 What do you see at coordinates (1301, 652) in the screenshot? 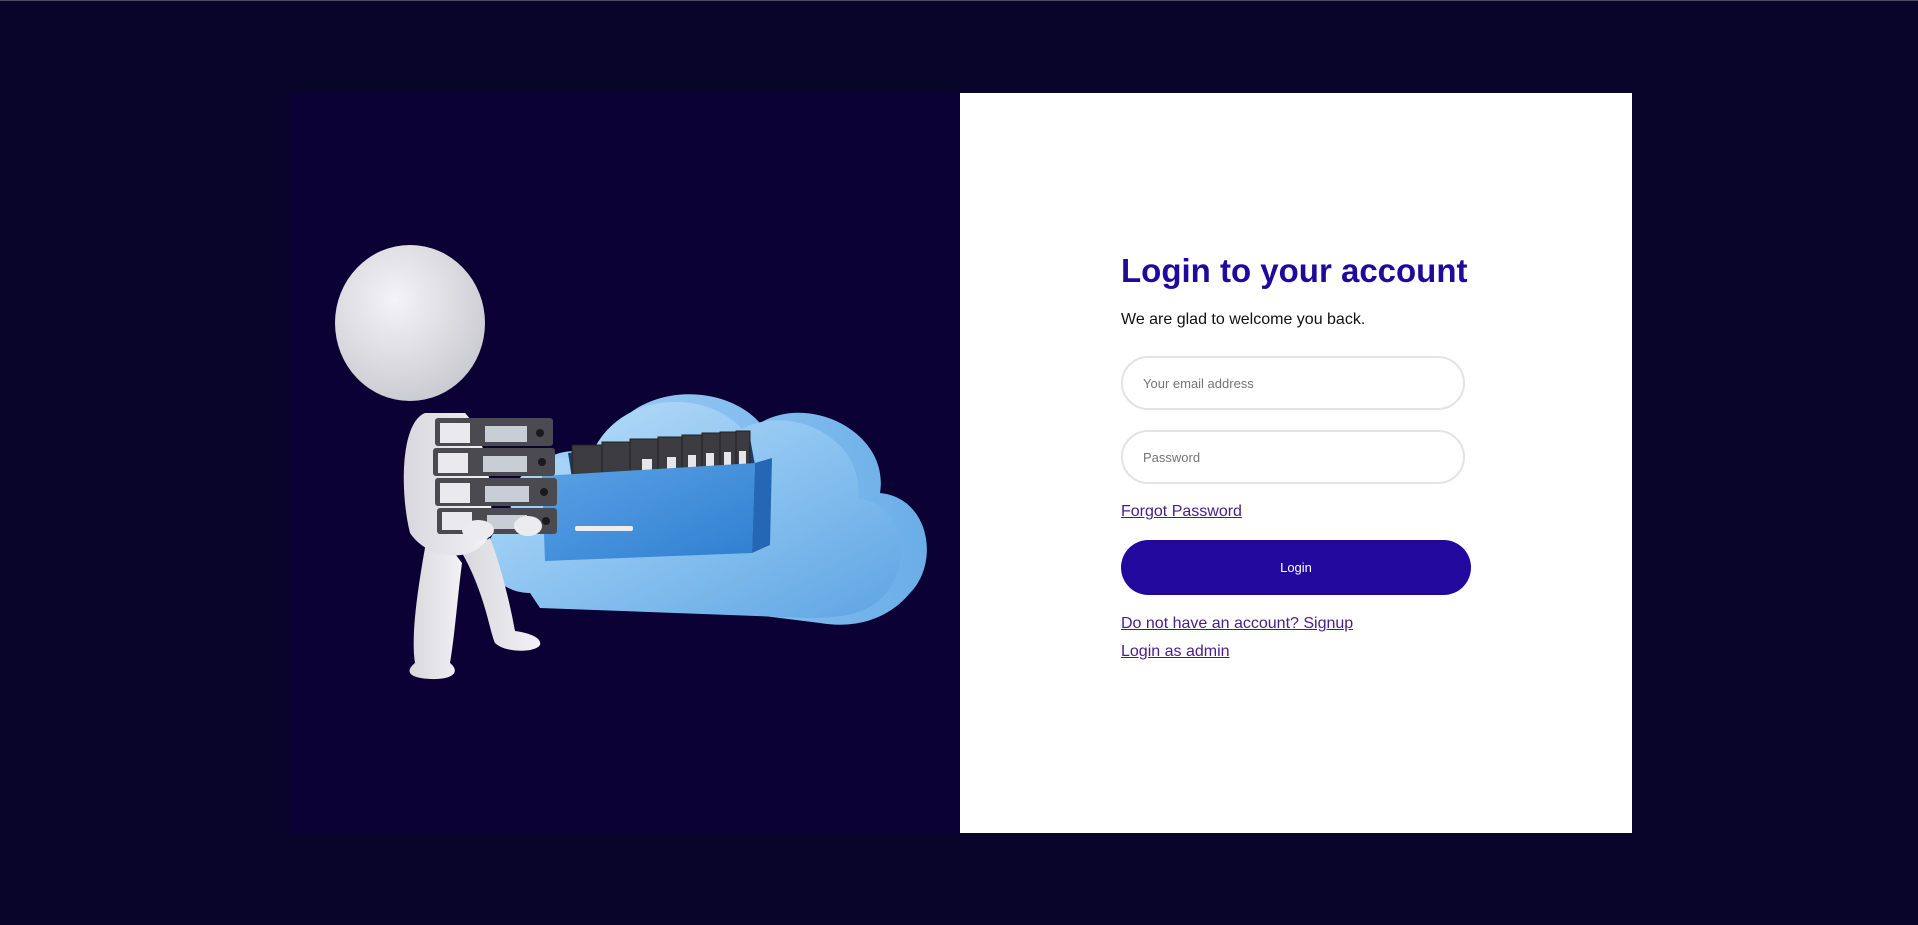
I see `admin-login-link: Login as admin` at bounding box center [1301, 652].